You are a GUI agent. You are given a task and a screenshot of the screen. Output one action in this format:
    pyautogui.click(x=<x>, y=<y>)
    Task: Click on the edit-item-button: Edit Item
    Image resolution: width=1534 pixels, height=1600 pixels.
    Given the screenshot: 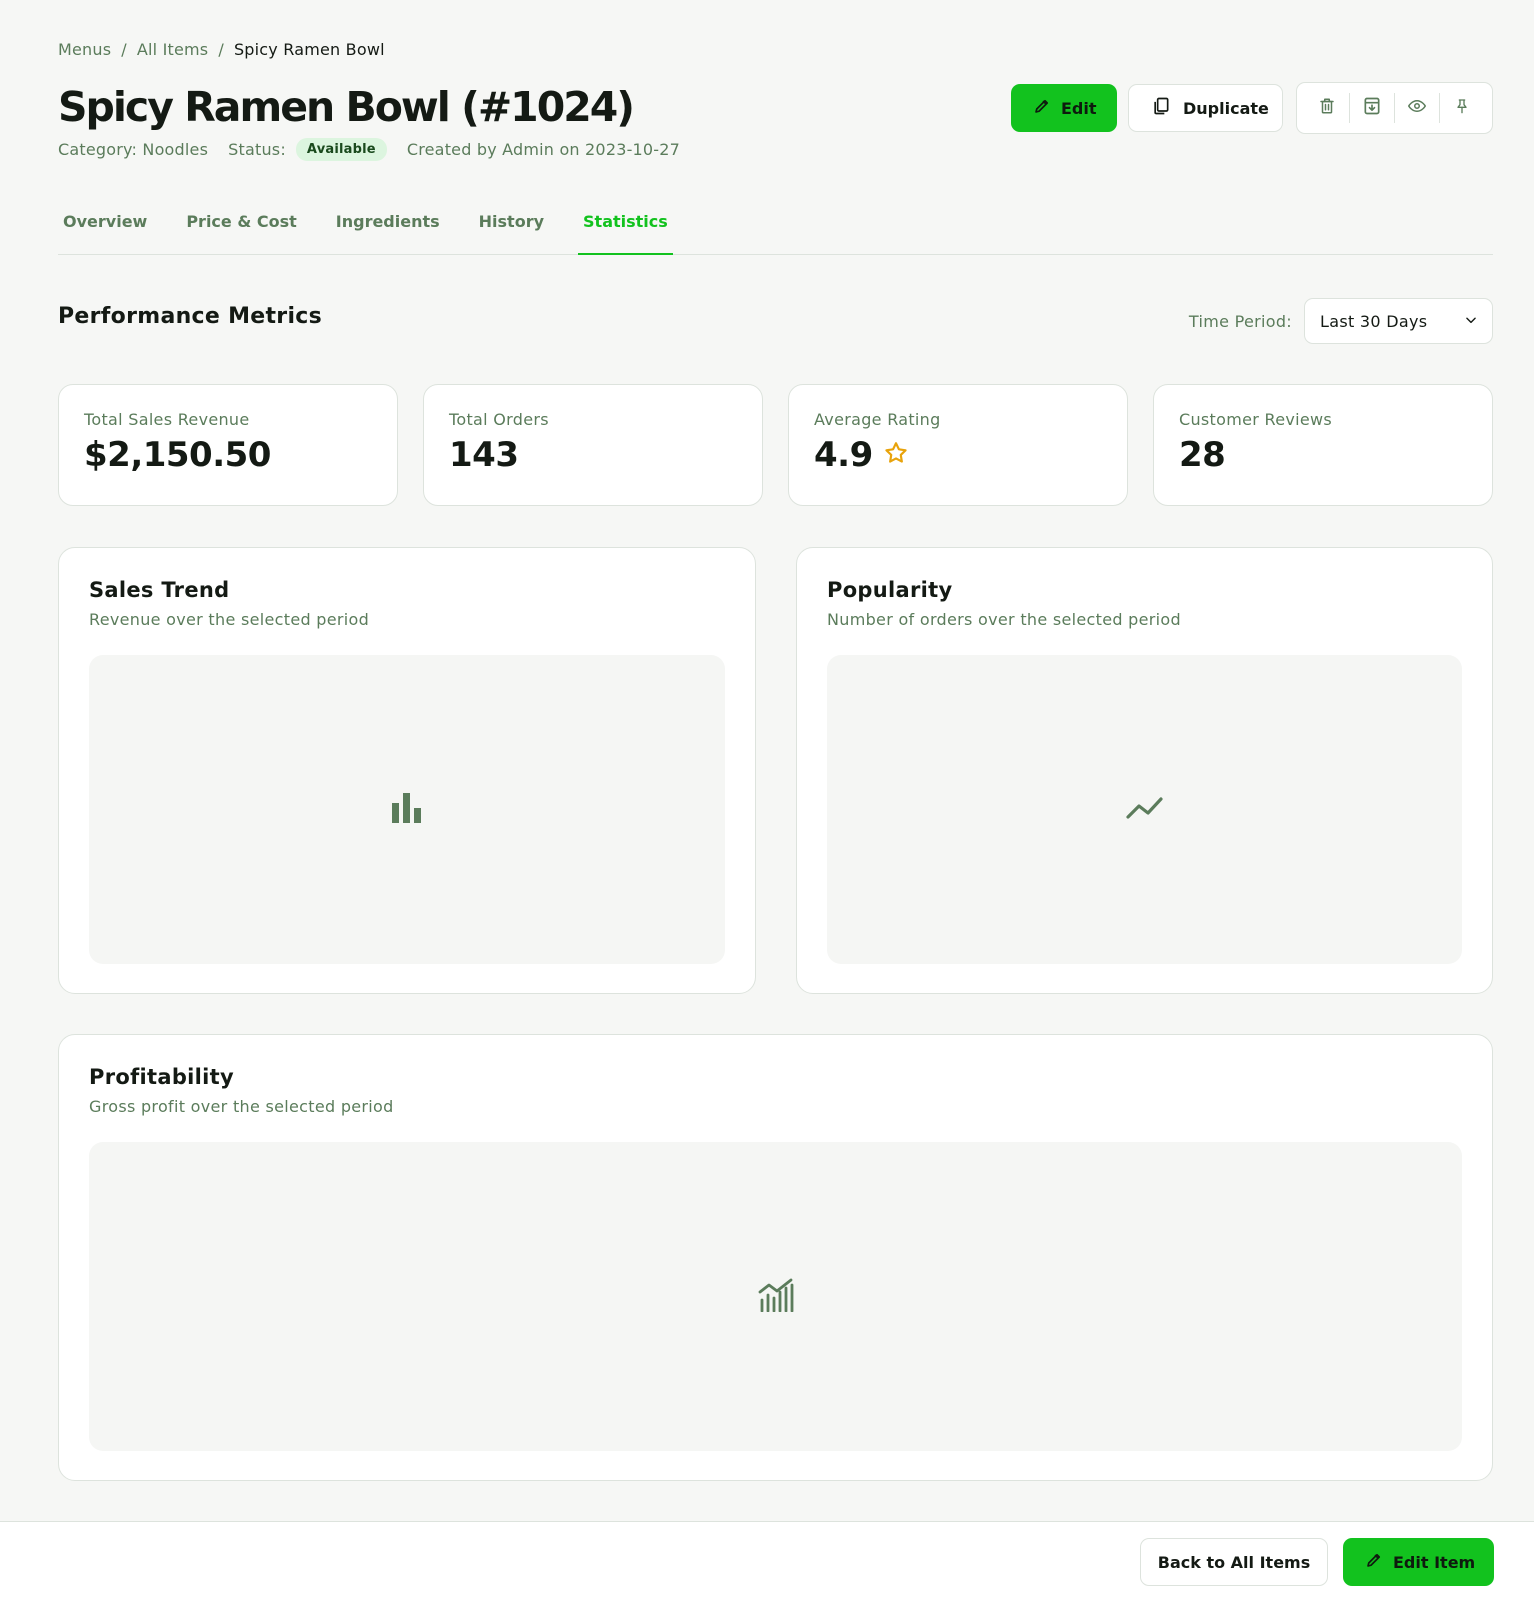 What is the action you would take?
    pyautogui.click(x=1418, y=1562)
    